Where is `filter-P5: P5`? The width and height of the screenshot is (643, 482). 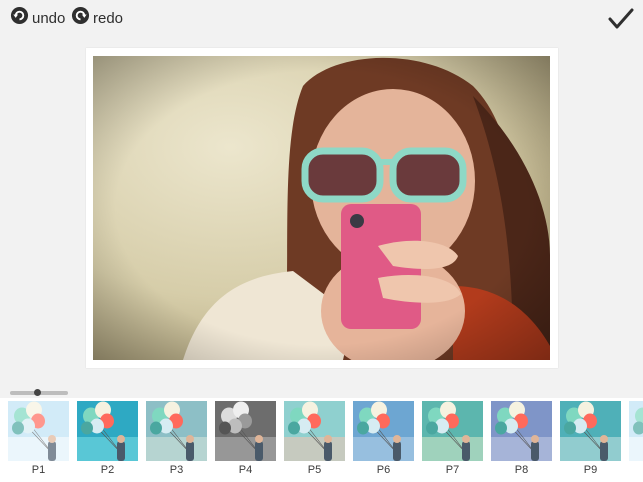 filter-P5: P5 is located at coordinates (314, 438).